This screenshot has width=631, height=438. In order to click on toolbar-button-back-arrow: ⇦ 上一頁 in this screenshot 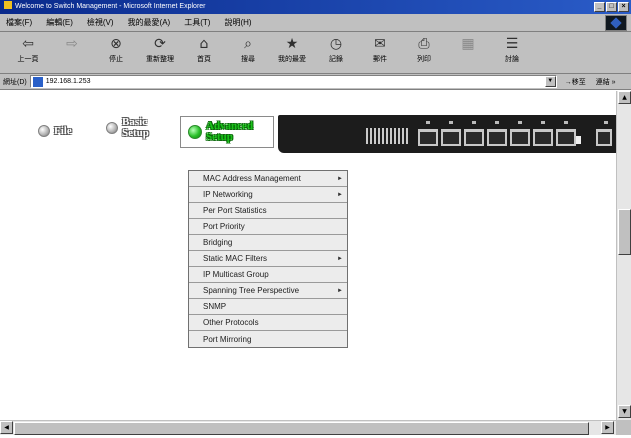, I will do `click(28, 52)`.